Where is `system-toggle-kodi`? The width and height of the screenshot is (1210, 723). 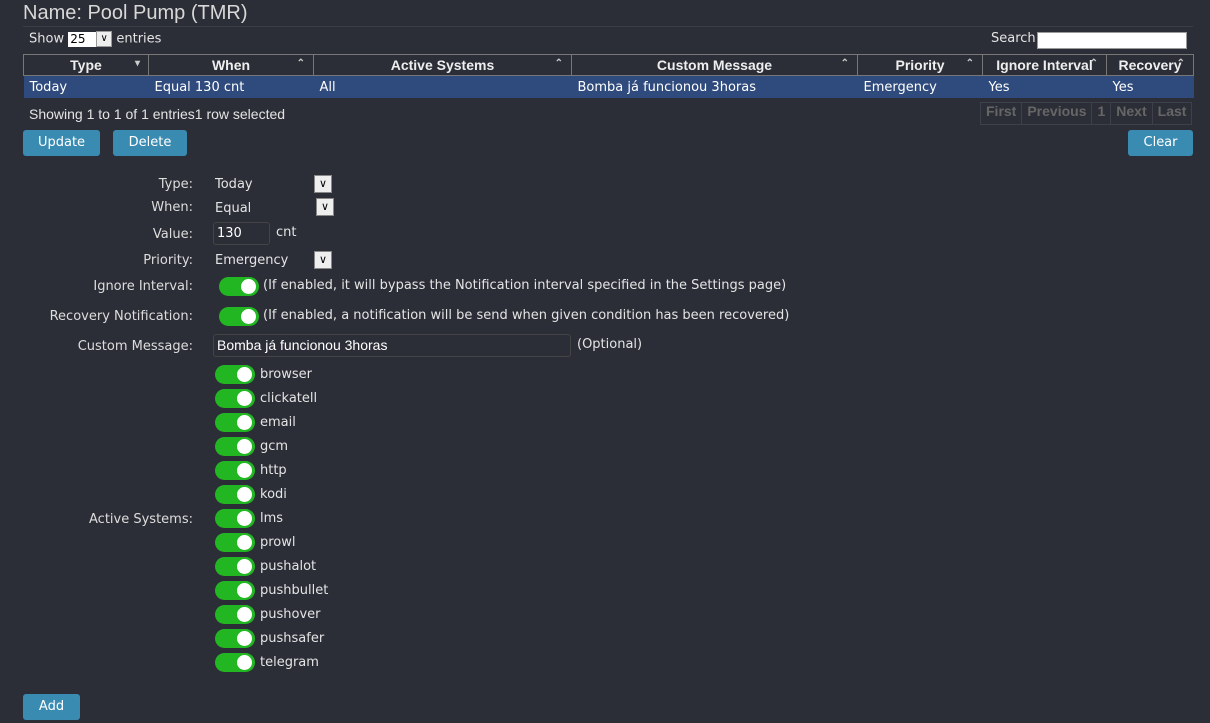
system-toggle-kodi is located at coordinates (235, 494).